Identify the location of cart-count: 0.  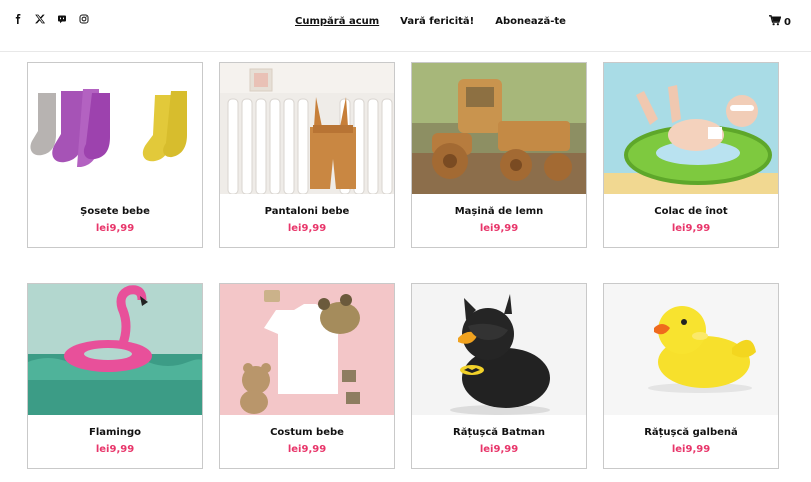
(787, 22).